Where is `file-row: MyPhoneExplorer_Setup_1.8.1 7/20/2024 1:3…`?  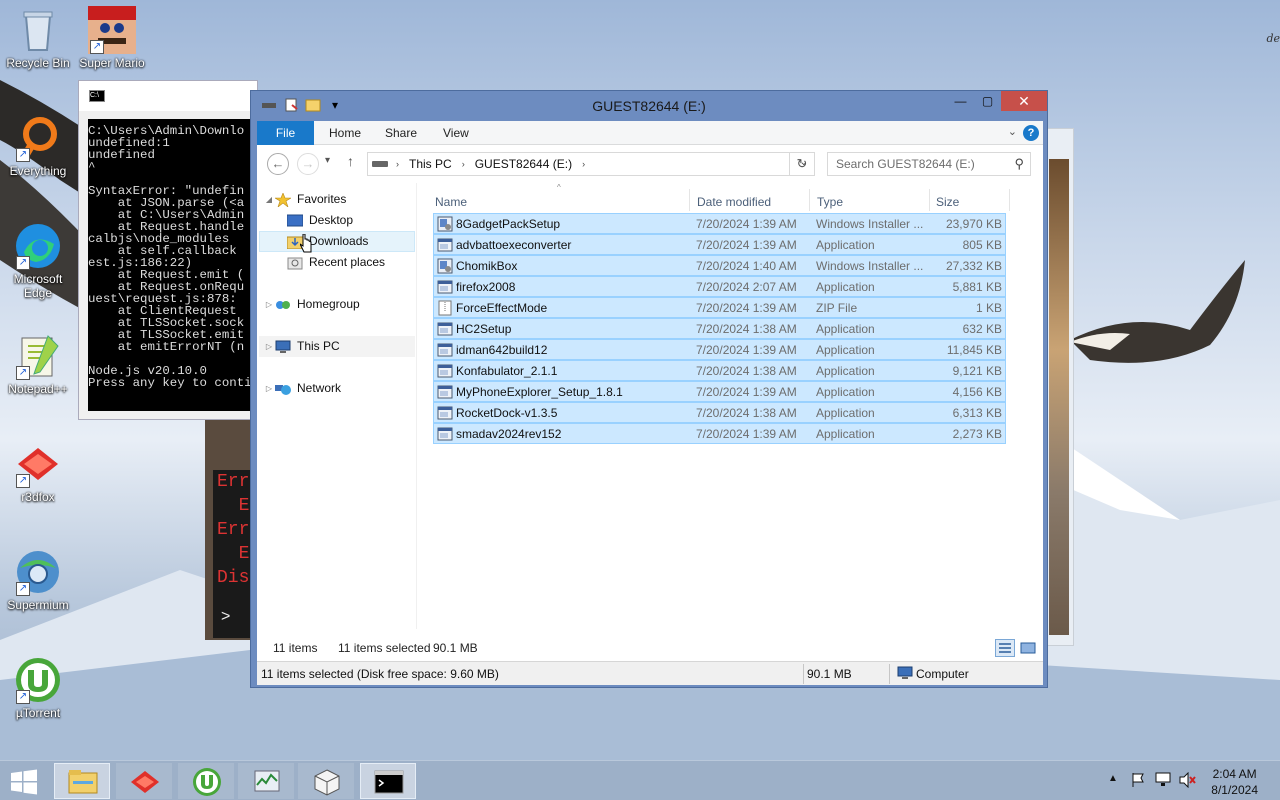
file-row: MyPhoneExplorer_Setup_1.8.1 7/20/2024 1:3… is located at coordinates (719, 391).